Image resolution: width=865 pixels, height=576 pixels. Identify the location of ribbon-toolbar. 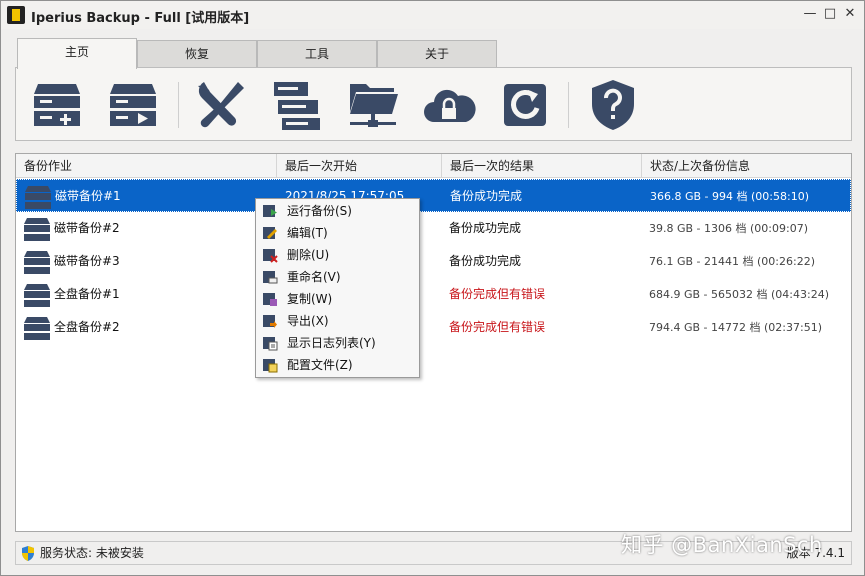
(433, 104).